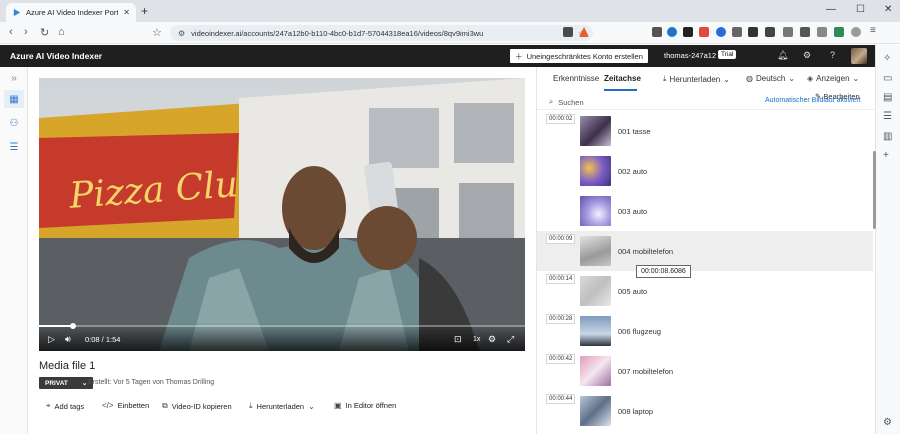 This screenshot has height=434, width=900. I want to click on timeline-row: 00:00:09 004 mobiltelefon, so click(705, 251).